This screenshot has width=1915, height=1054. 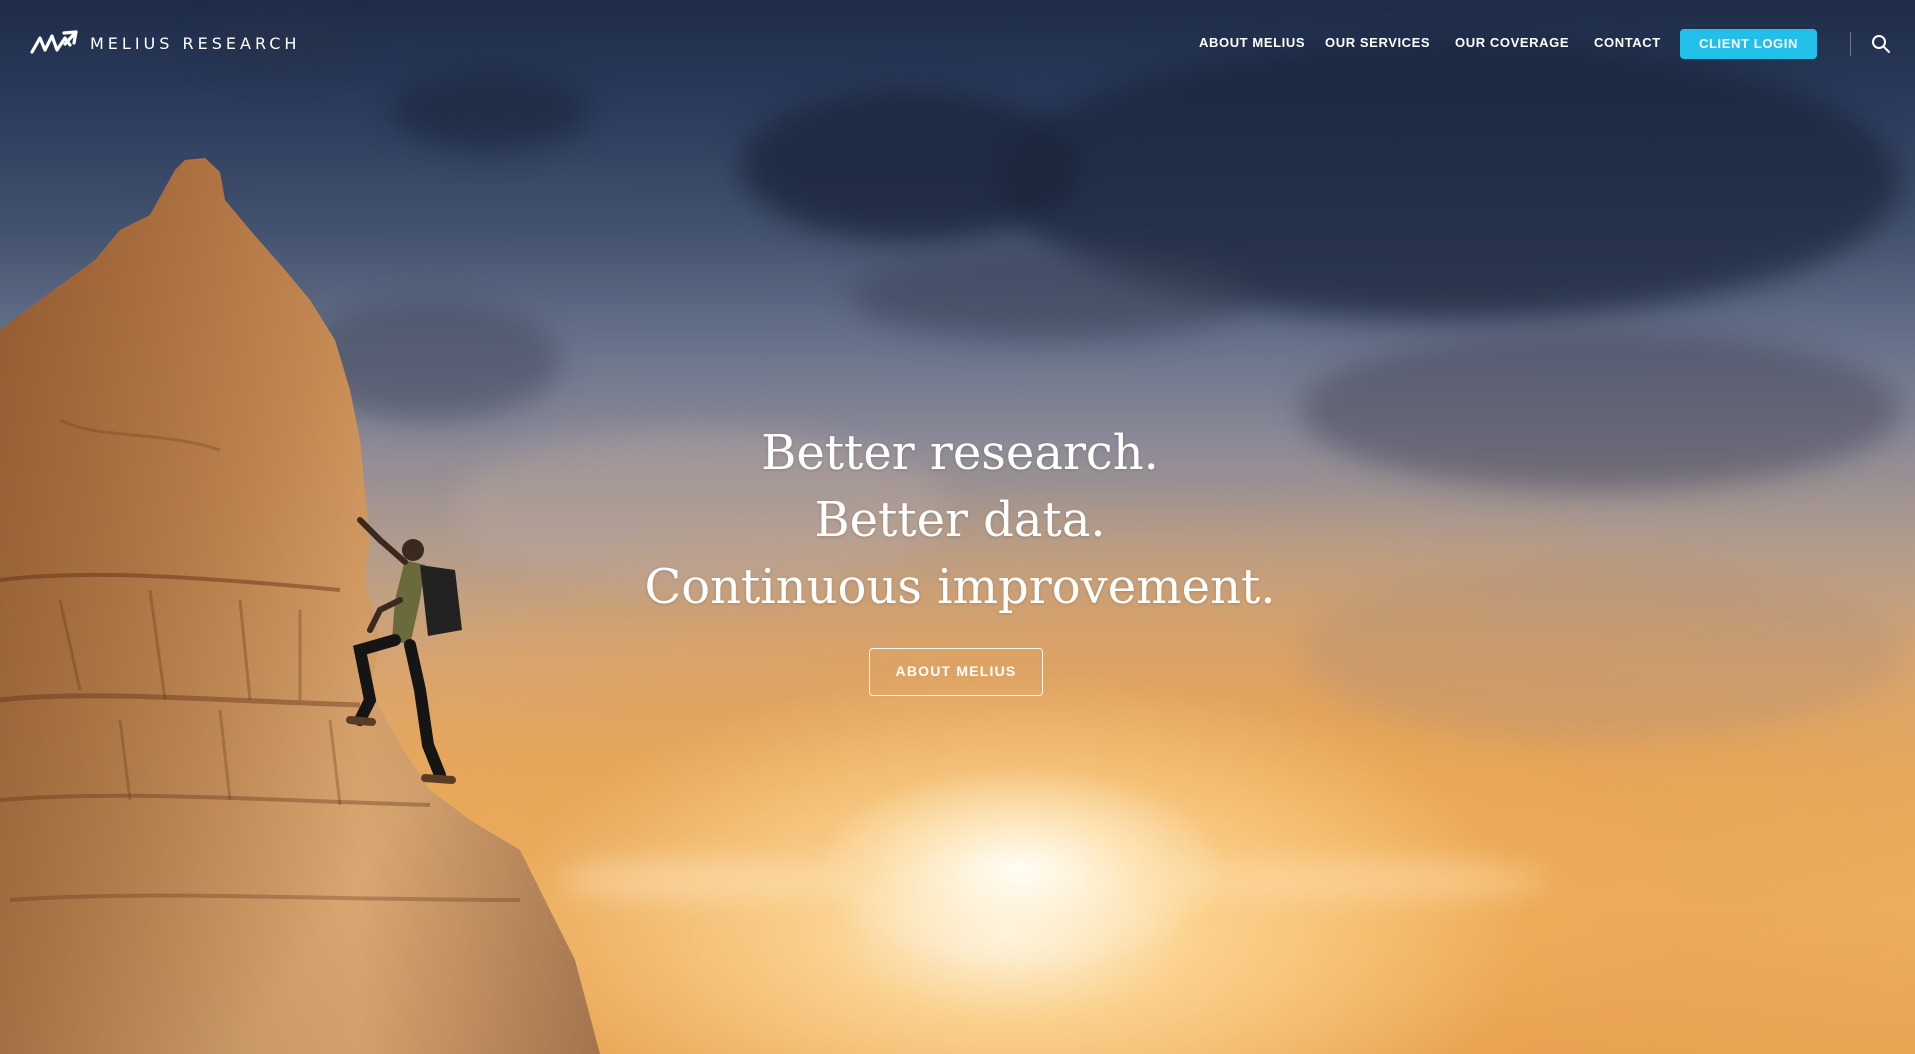 I want to click on sun-glow, so click(x=1020, y=870).